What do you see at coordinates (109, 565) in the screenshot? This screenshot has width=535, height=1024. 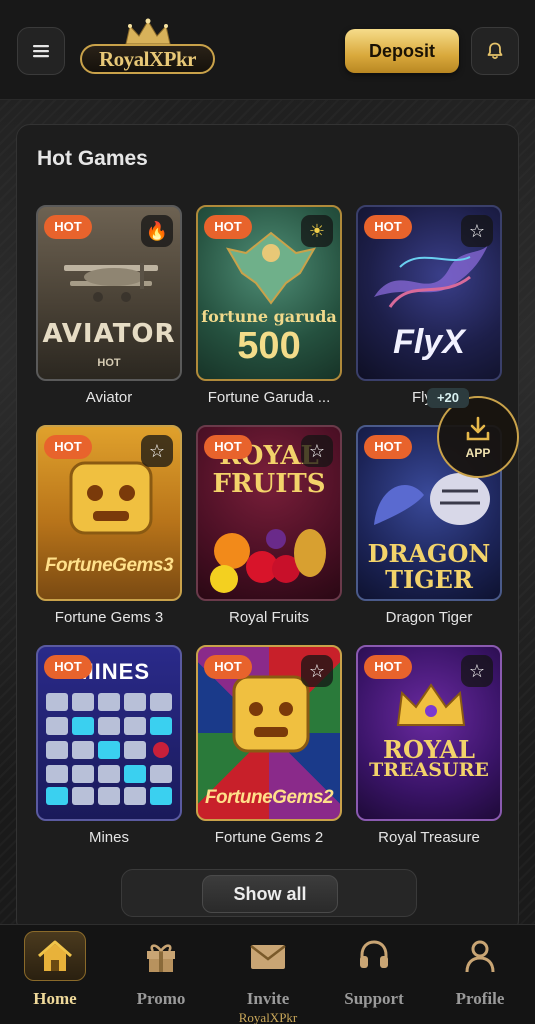 I see `game-art-title: FortuneGems3` at bounding box center [109, 565].